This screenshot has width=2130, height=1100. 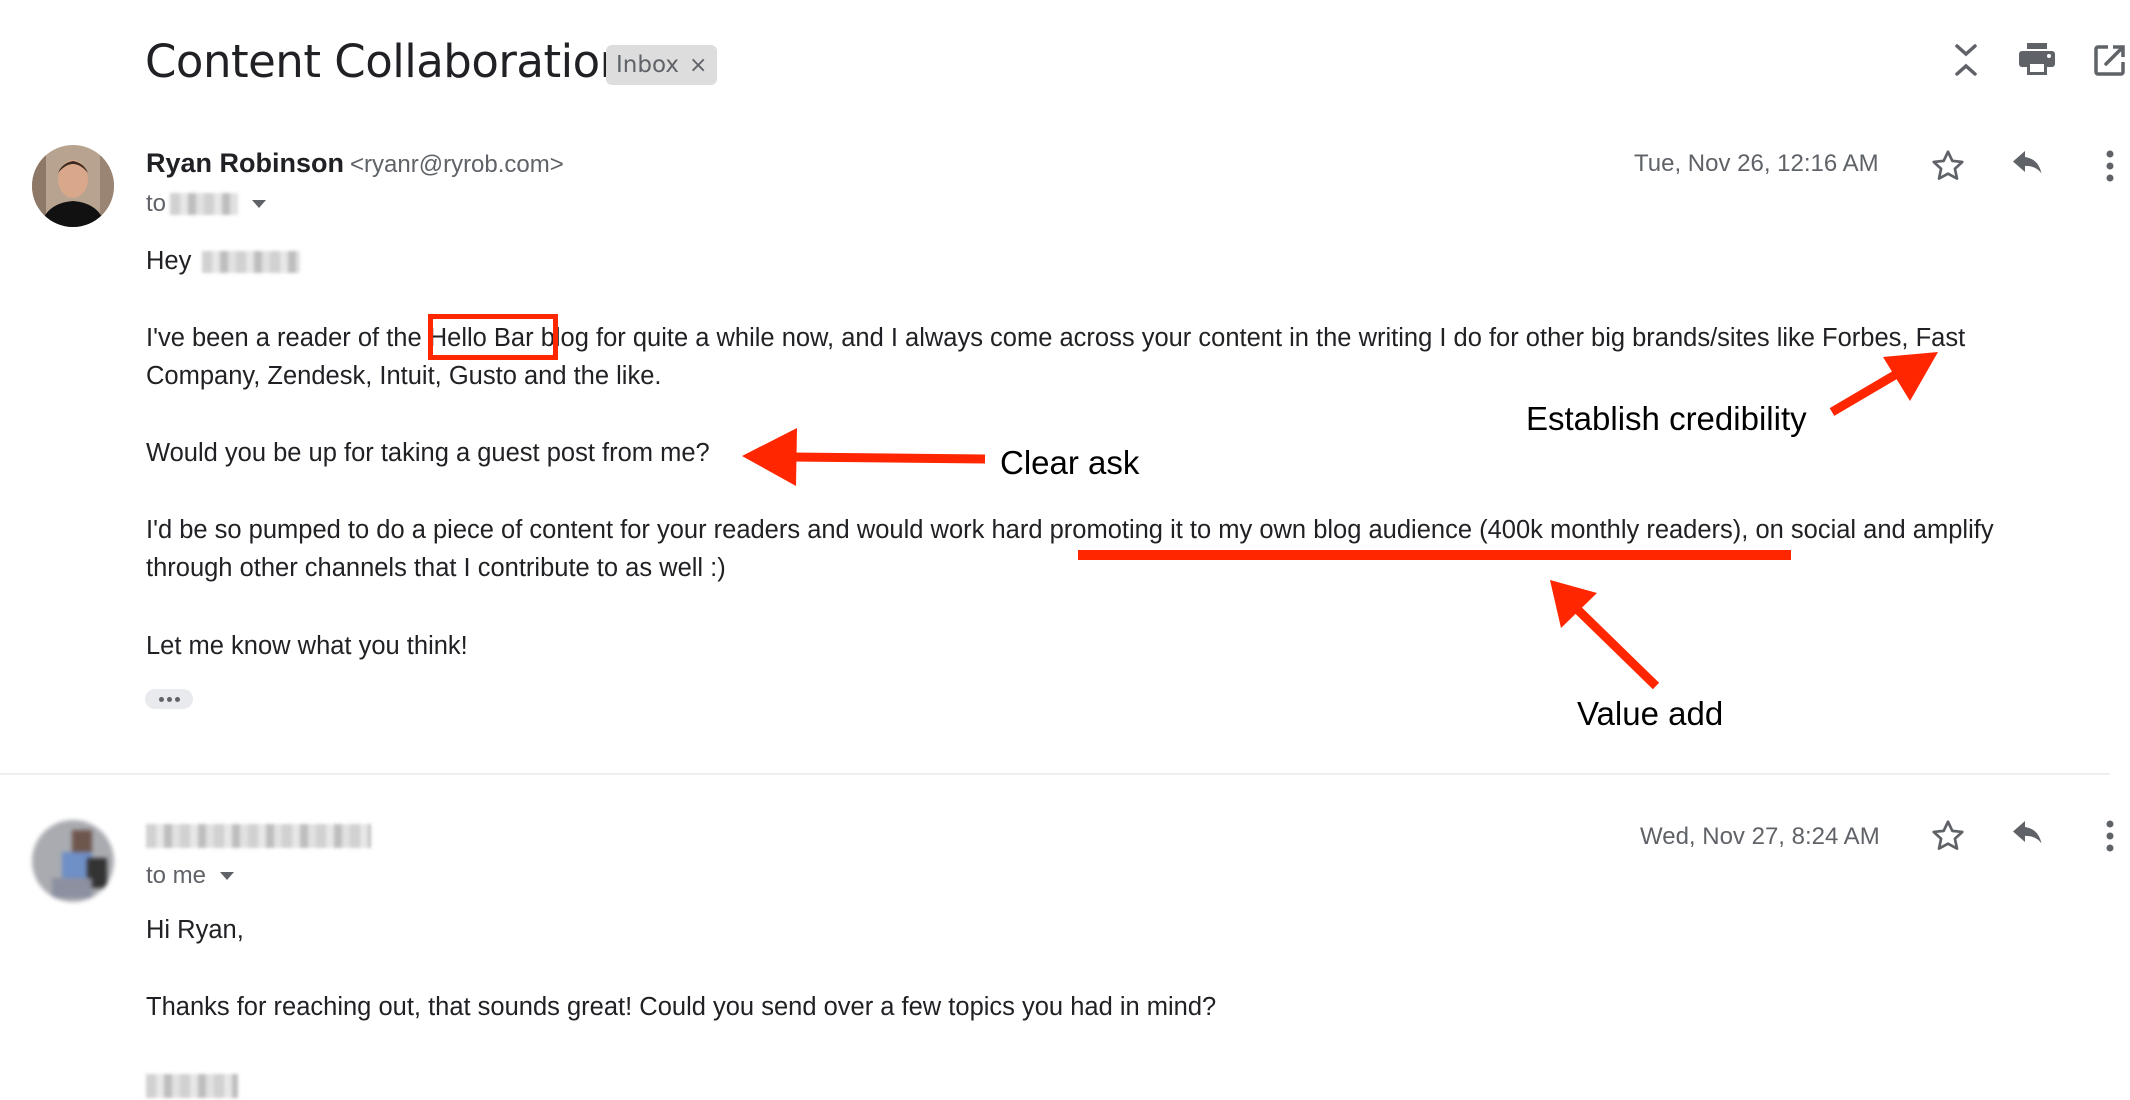 I want to click on annotation-underline, so click(x=1434, y=555).